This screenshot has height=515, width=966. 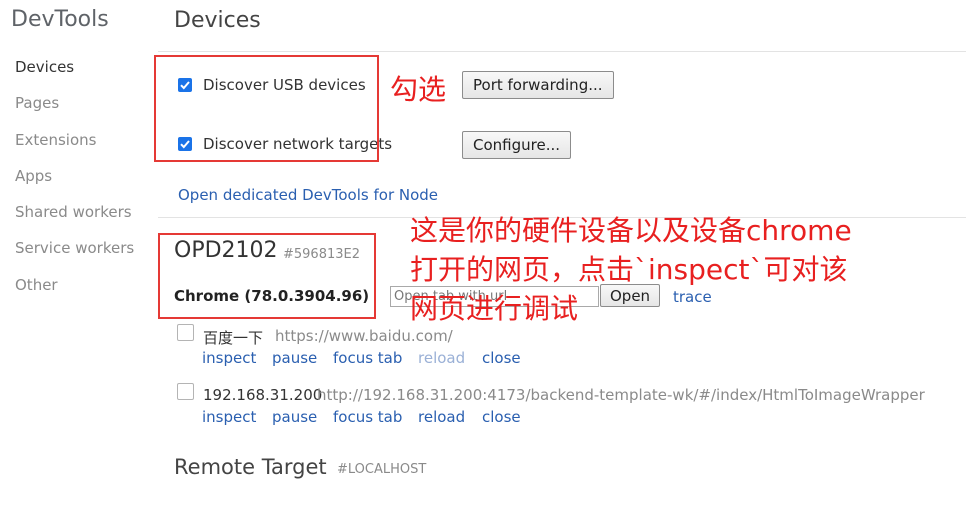 I want to click on remote-target-host: #LOCALHOST, so click(x=382, y=469).